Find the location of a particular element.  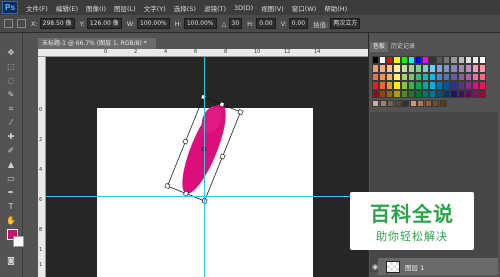

transform-tool-icon is located at coordinates (8, 23).